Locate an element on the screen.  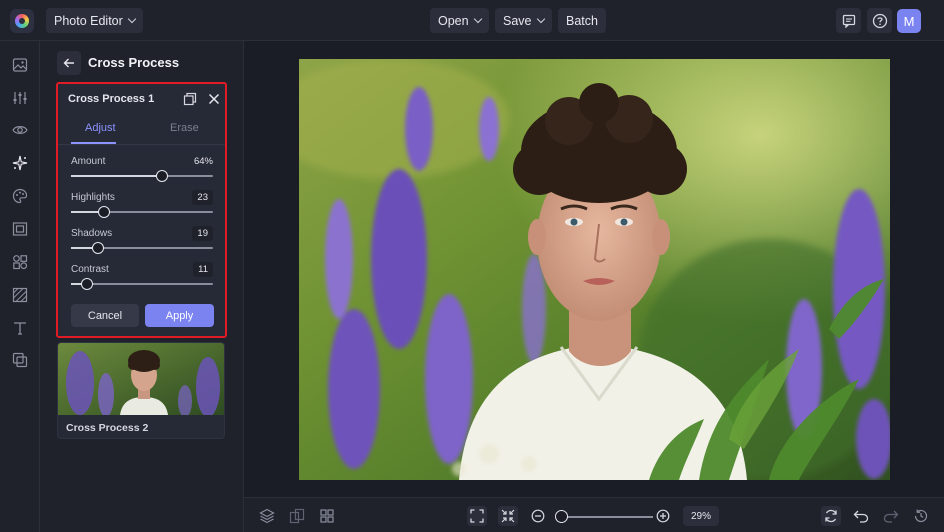
eye-icon is located at coordinates (20, 130).